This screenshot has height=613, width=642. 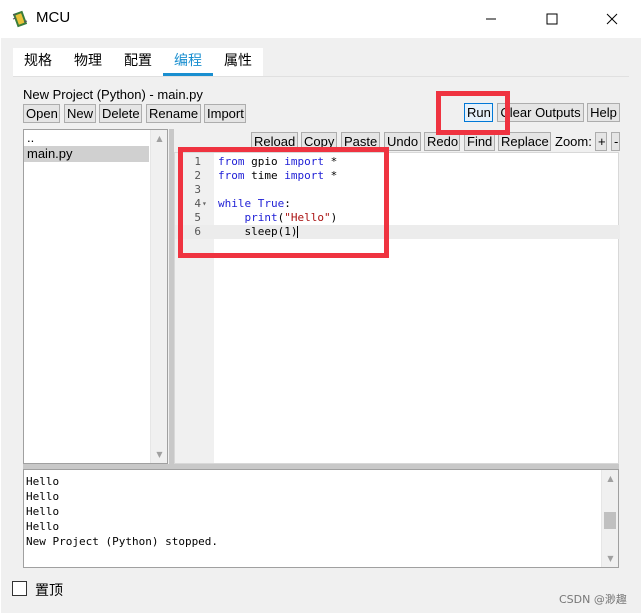 What do you see at coordinates (291, 217) in the screenshot?
I see `code-text: print("Hello")` at bounding box center [291, 217].